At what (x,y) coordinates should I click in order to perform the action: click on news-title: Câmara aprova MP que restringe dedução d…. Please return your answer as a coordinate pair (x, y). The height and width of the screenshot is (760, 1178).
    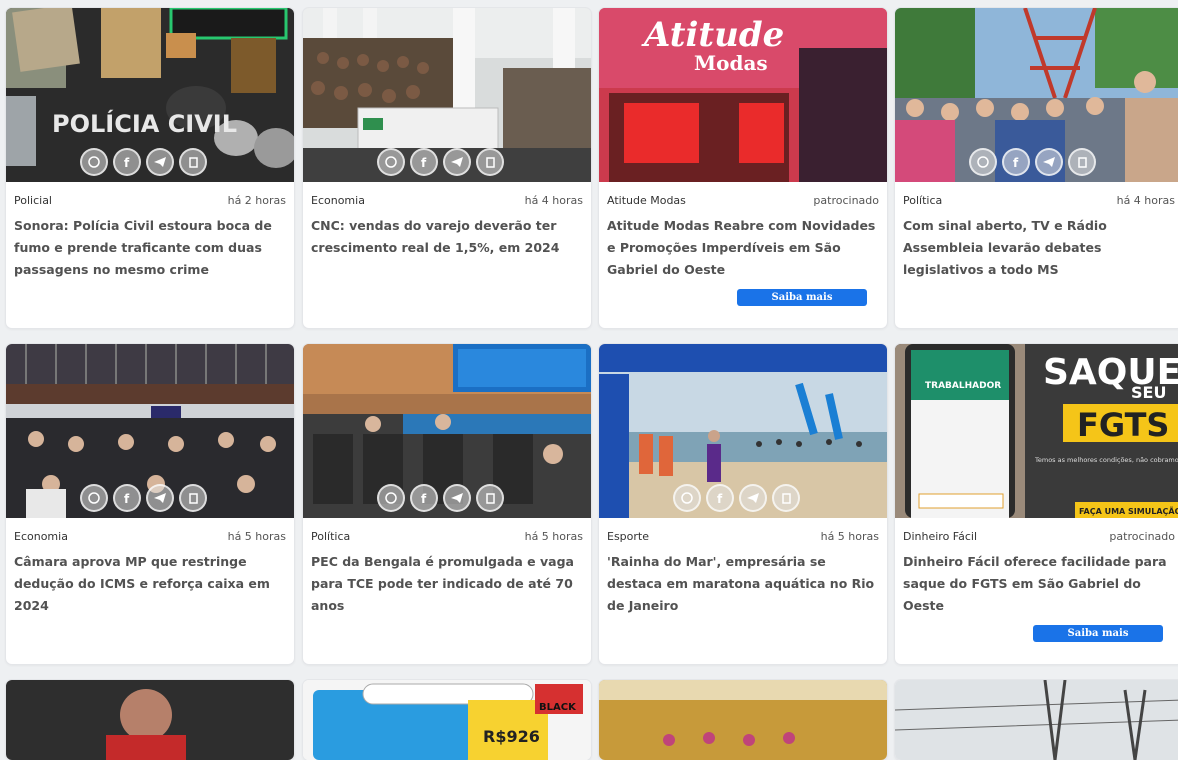
    Looking at the image, I should click on (150, 580).